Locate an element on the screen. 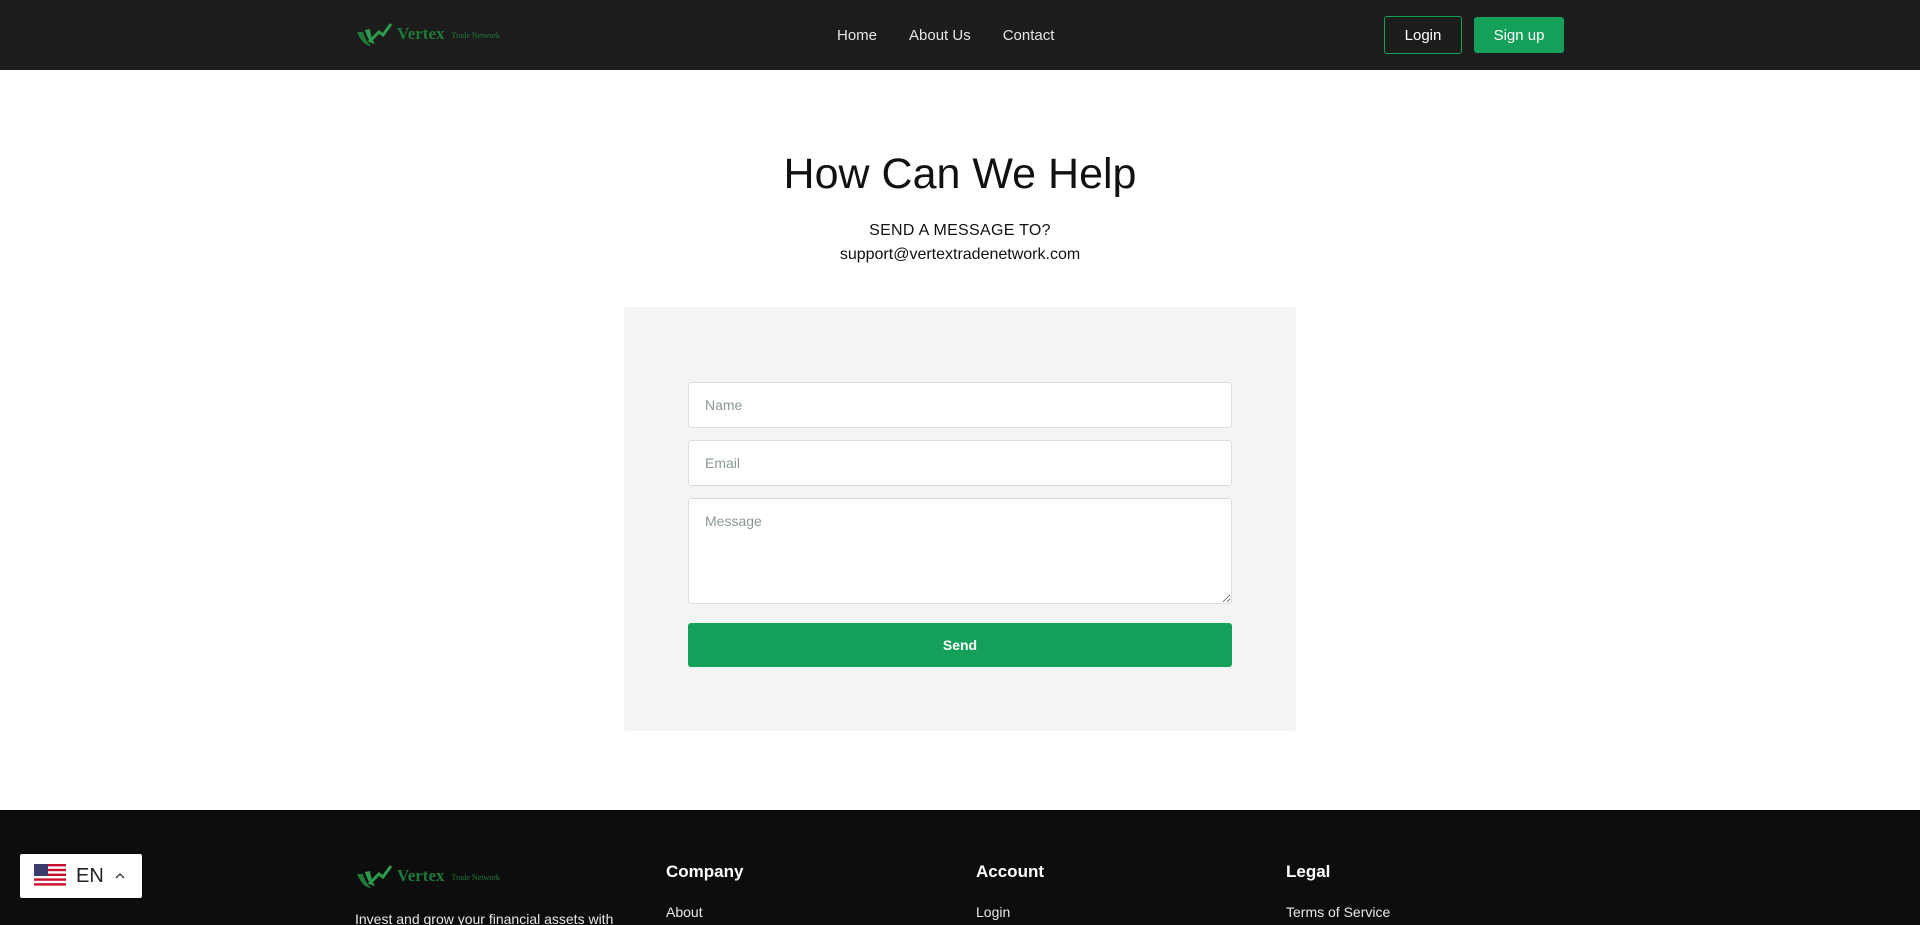  language-selector: EN is located at coordinates (81, 876).